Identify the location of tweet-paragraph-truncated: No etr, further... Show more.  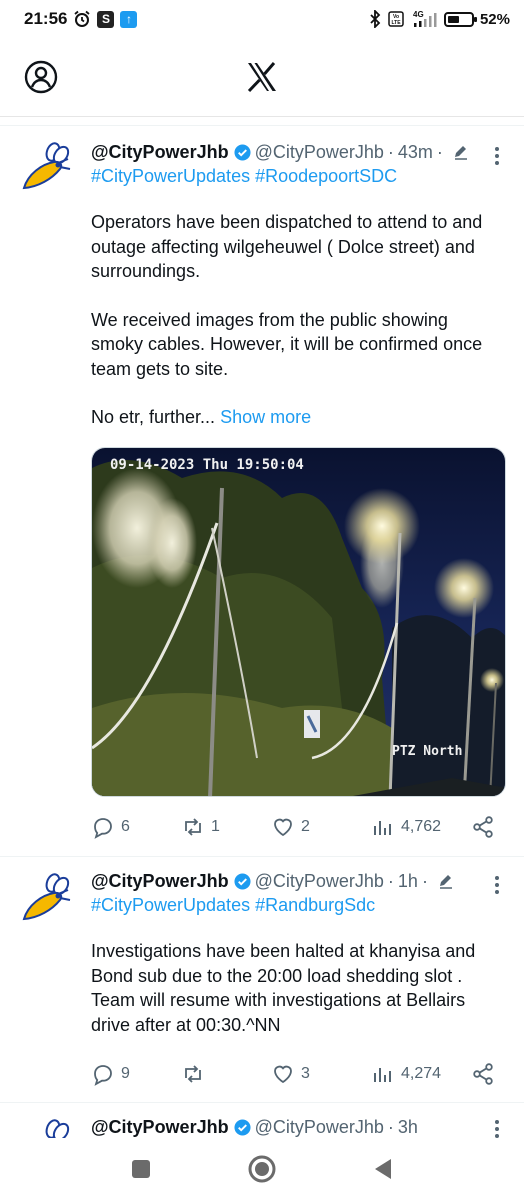
(297, 417).